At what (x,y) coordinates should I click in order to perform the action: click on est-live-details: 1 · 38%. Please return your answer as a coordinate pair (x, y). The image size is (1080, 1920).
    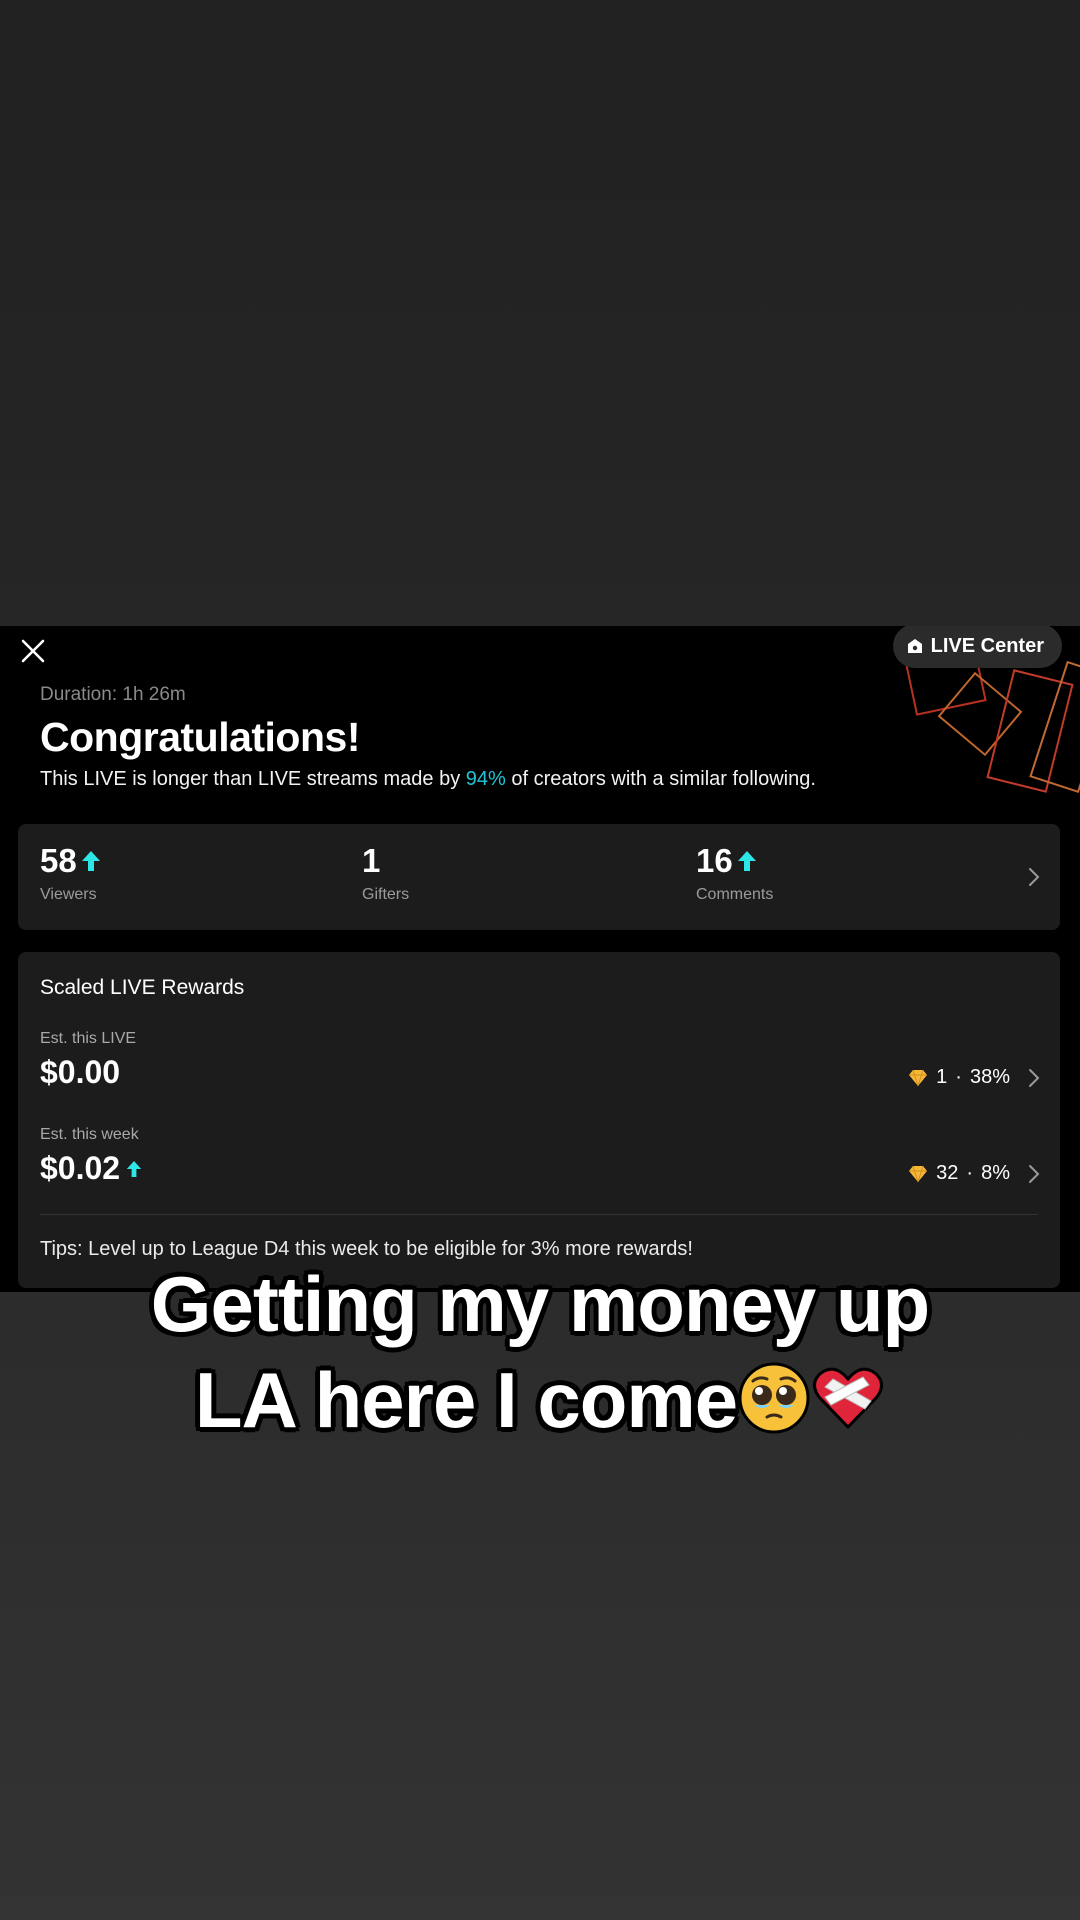
    Looking at the image, I should click on (959, 1077).